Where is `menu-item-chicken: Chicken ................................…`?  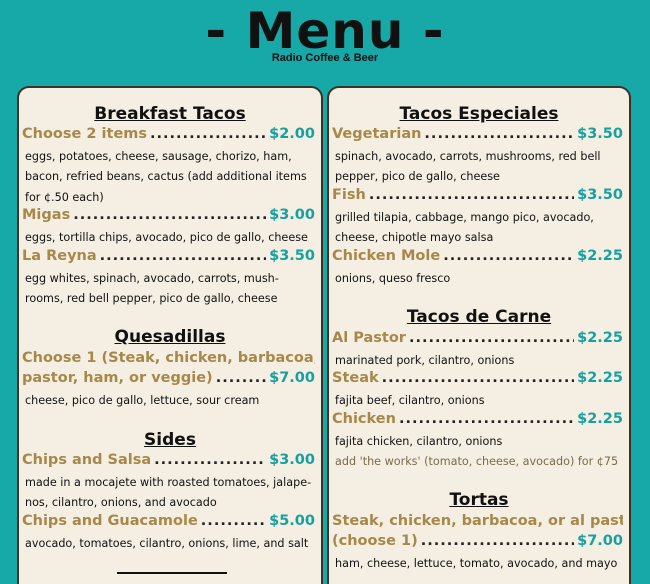 menu-item-chicken: Chicken ................................… is located at coordinates (477, 421).